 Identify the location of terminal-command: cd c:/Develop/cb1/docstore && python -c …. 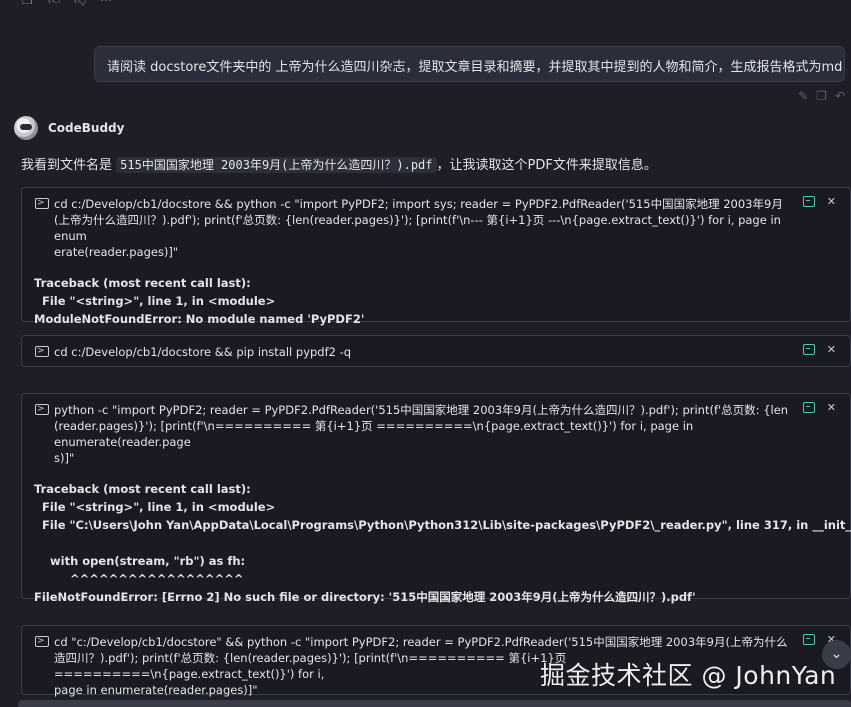
(436, 228).